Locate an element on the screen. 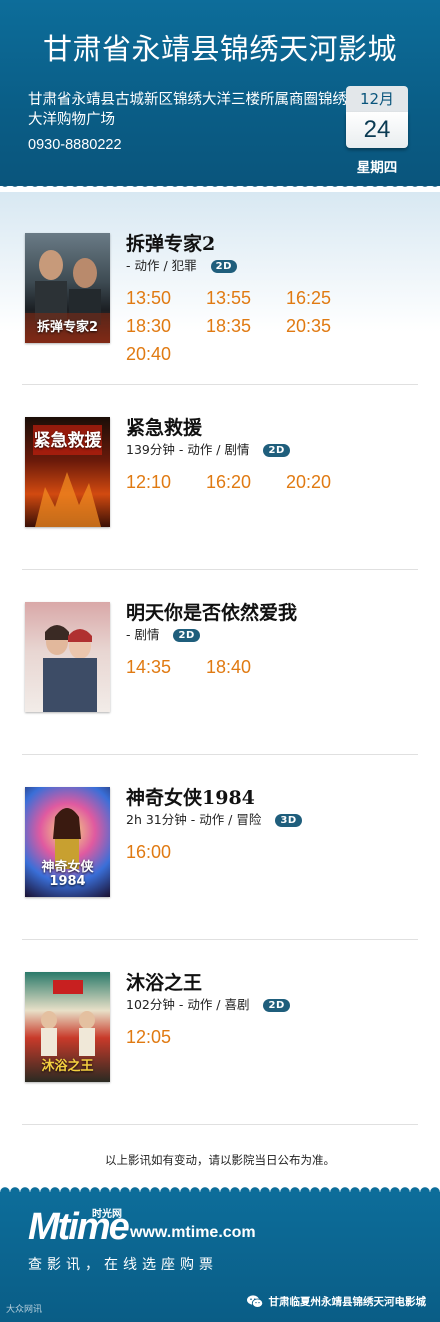 The image size is (440, 1322). footer-slogan: 查影讯，在线选座购票 is located at coordinates (123, 1265).